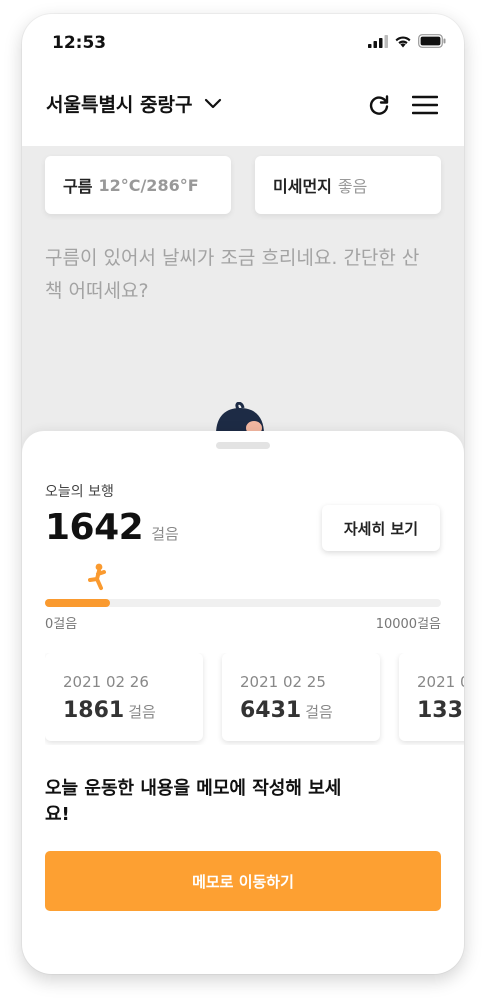  I want to click on go-to-memo-button: 메모로 이동하기, so click(243, 881).